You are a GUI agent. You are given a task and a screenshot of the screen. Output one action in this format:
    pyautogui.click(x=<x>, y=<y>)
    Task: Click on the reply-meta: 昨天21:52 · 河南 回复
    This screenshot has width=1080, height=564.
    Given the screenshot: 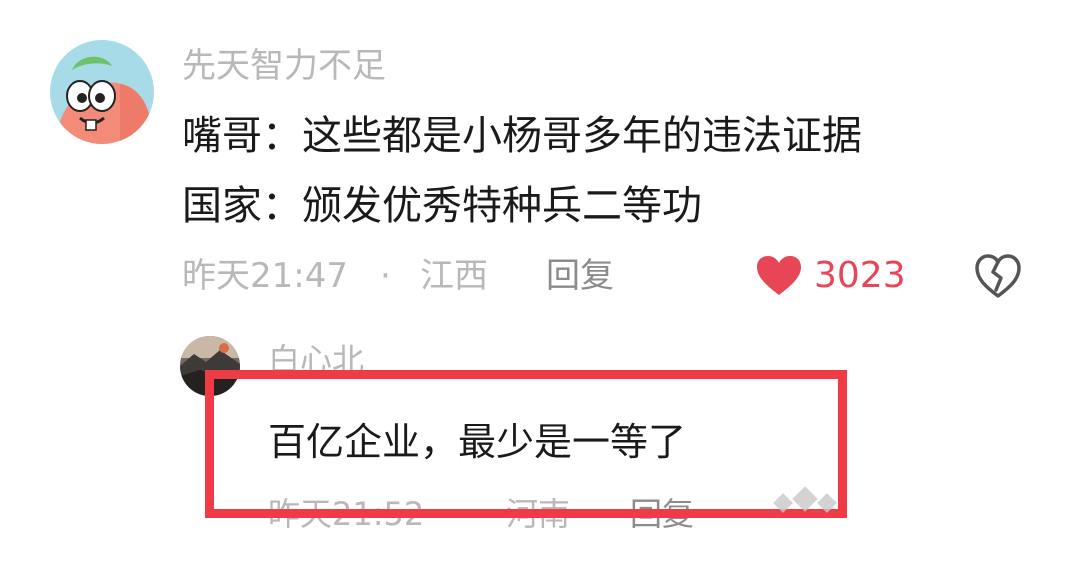 What is the action you would take?
    pyautogui.click(x=548, y=514)
    